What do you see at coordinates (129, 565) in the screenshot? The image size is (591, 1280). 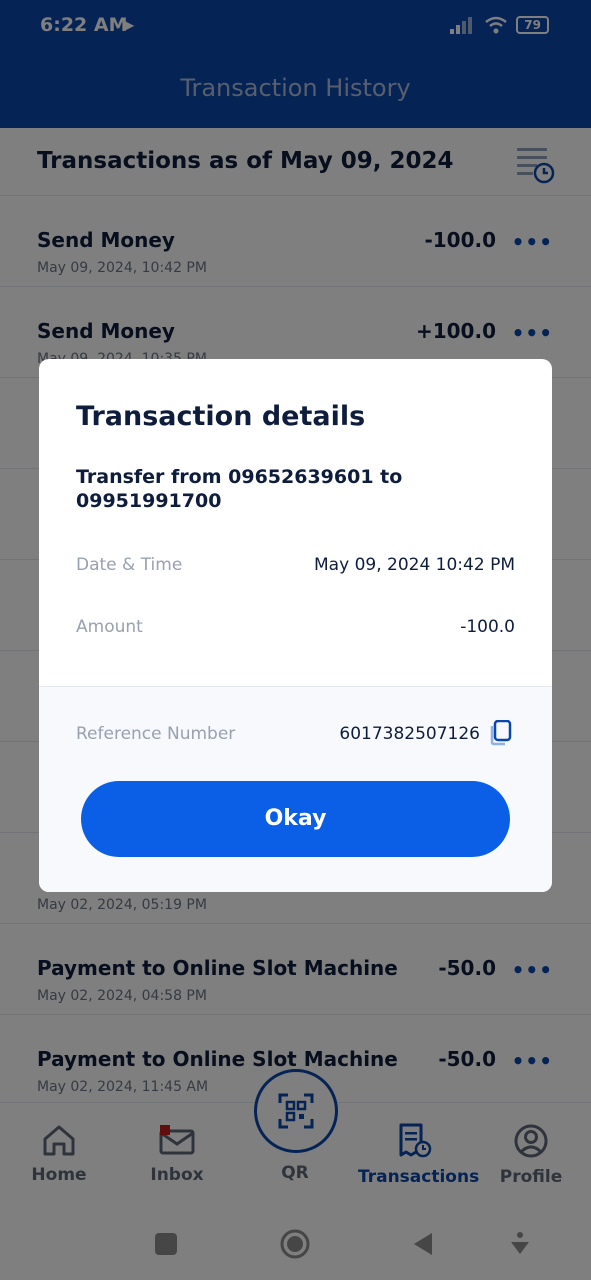 I see `date-time-label: Date & Time` at bounding box center [129, 565].